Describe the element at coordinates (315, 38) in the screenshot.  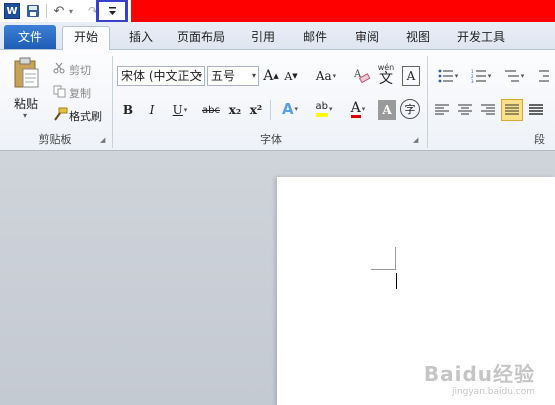
I see `tab-mailings: 邮件` at that location.